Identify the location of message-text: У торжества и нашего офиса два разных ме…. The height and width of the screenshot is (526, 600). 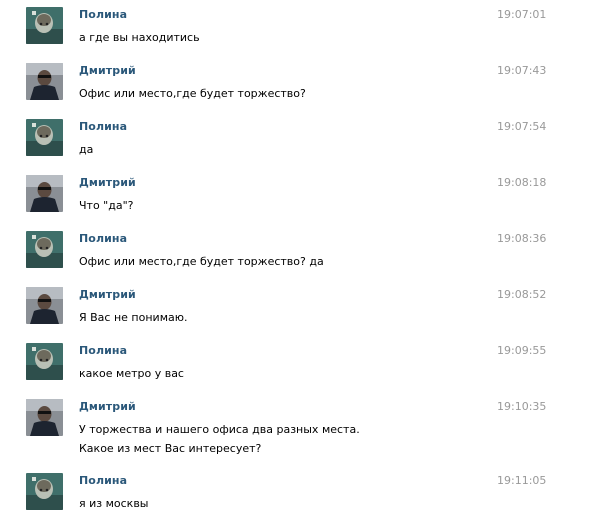
(219, 439).